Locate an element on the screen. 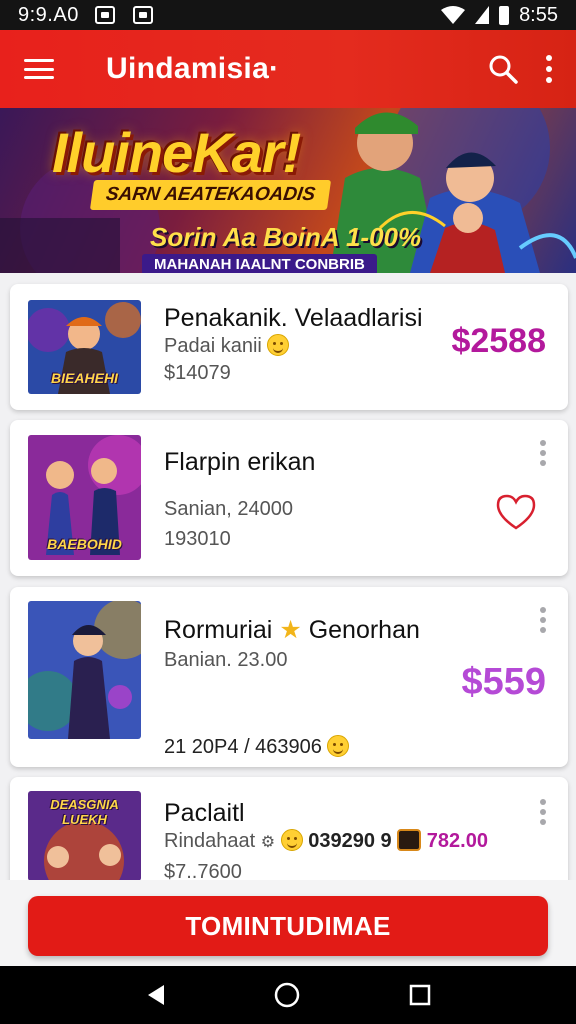 The width and height of the screenshot is (576, 1024). back-icon is located at coordinates (155, 995).